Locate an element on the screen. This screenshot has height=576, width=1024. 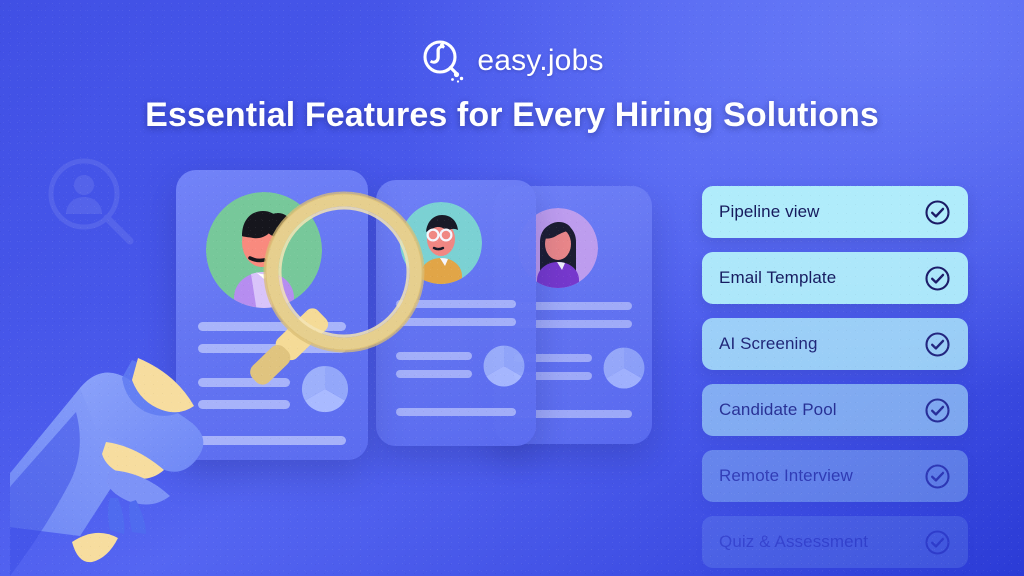
feature-item-ai-screening: AI Screening is located at coordinates (835, 344).